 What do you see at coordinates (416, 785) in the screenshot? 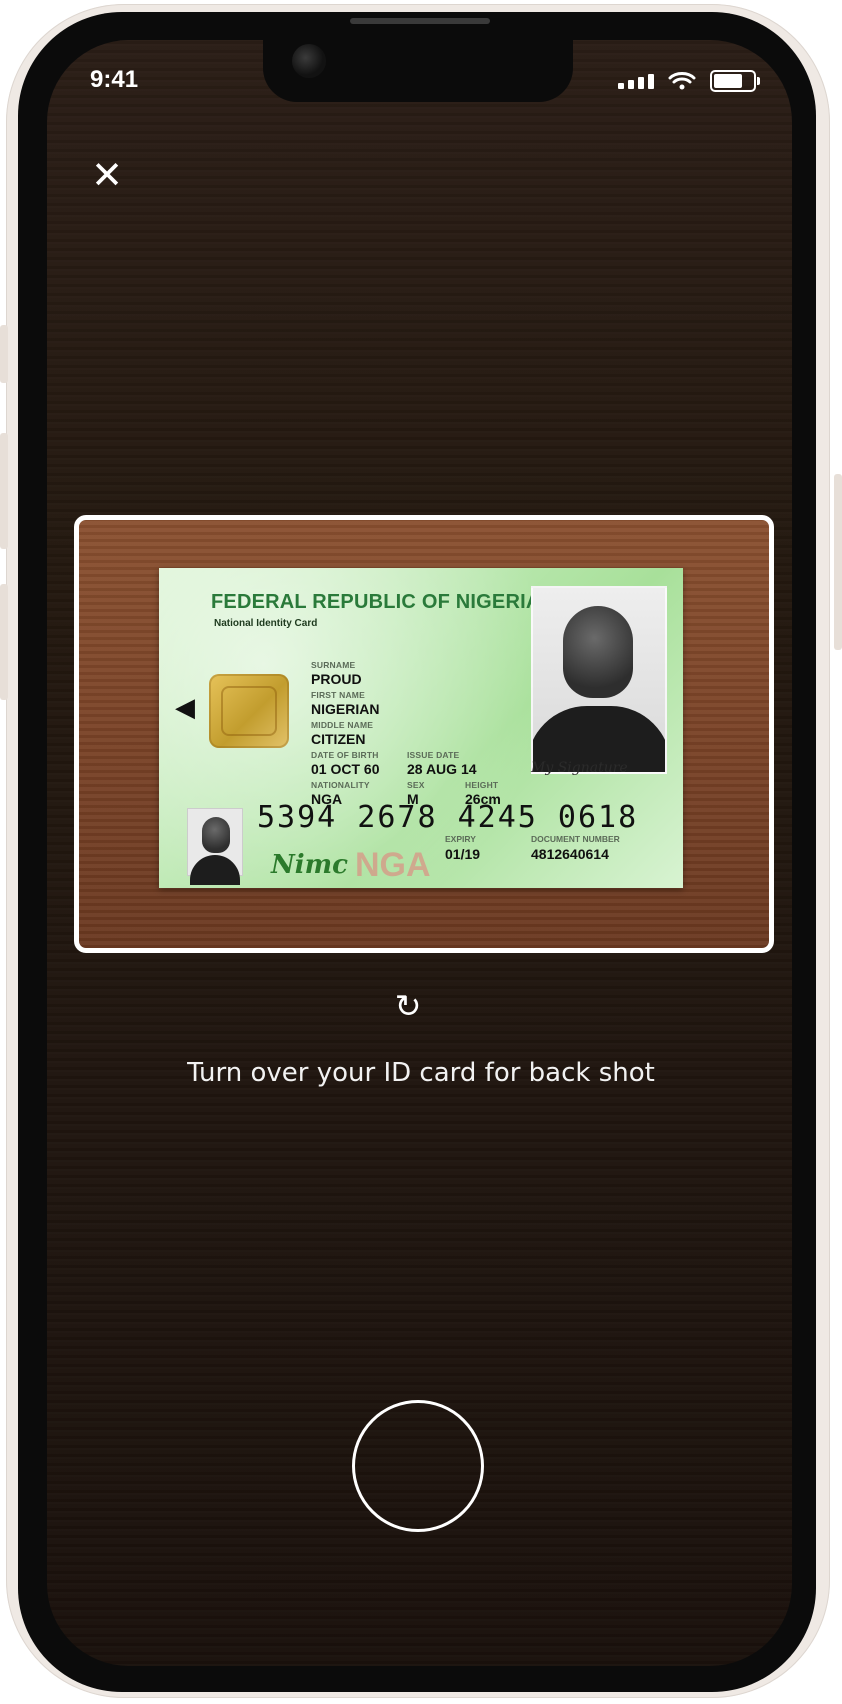
I see `sex-label: SEX` at bounding box center [416, 785].